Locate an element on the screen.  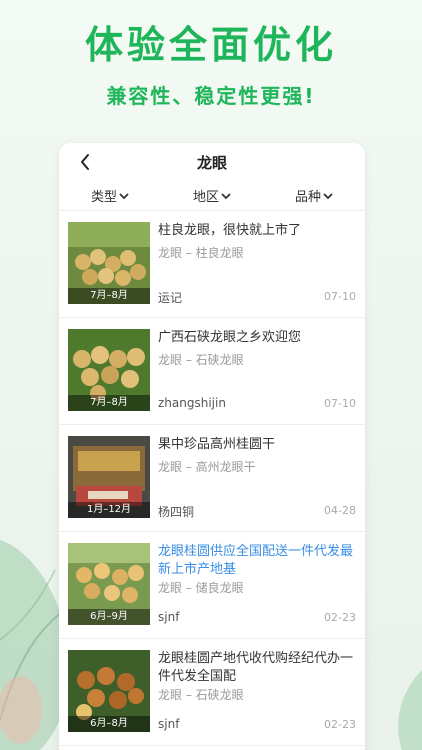
season-label: 1月–12月 is located at coordinates (109, 510).